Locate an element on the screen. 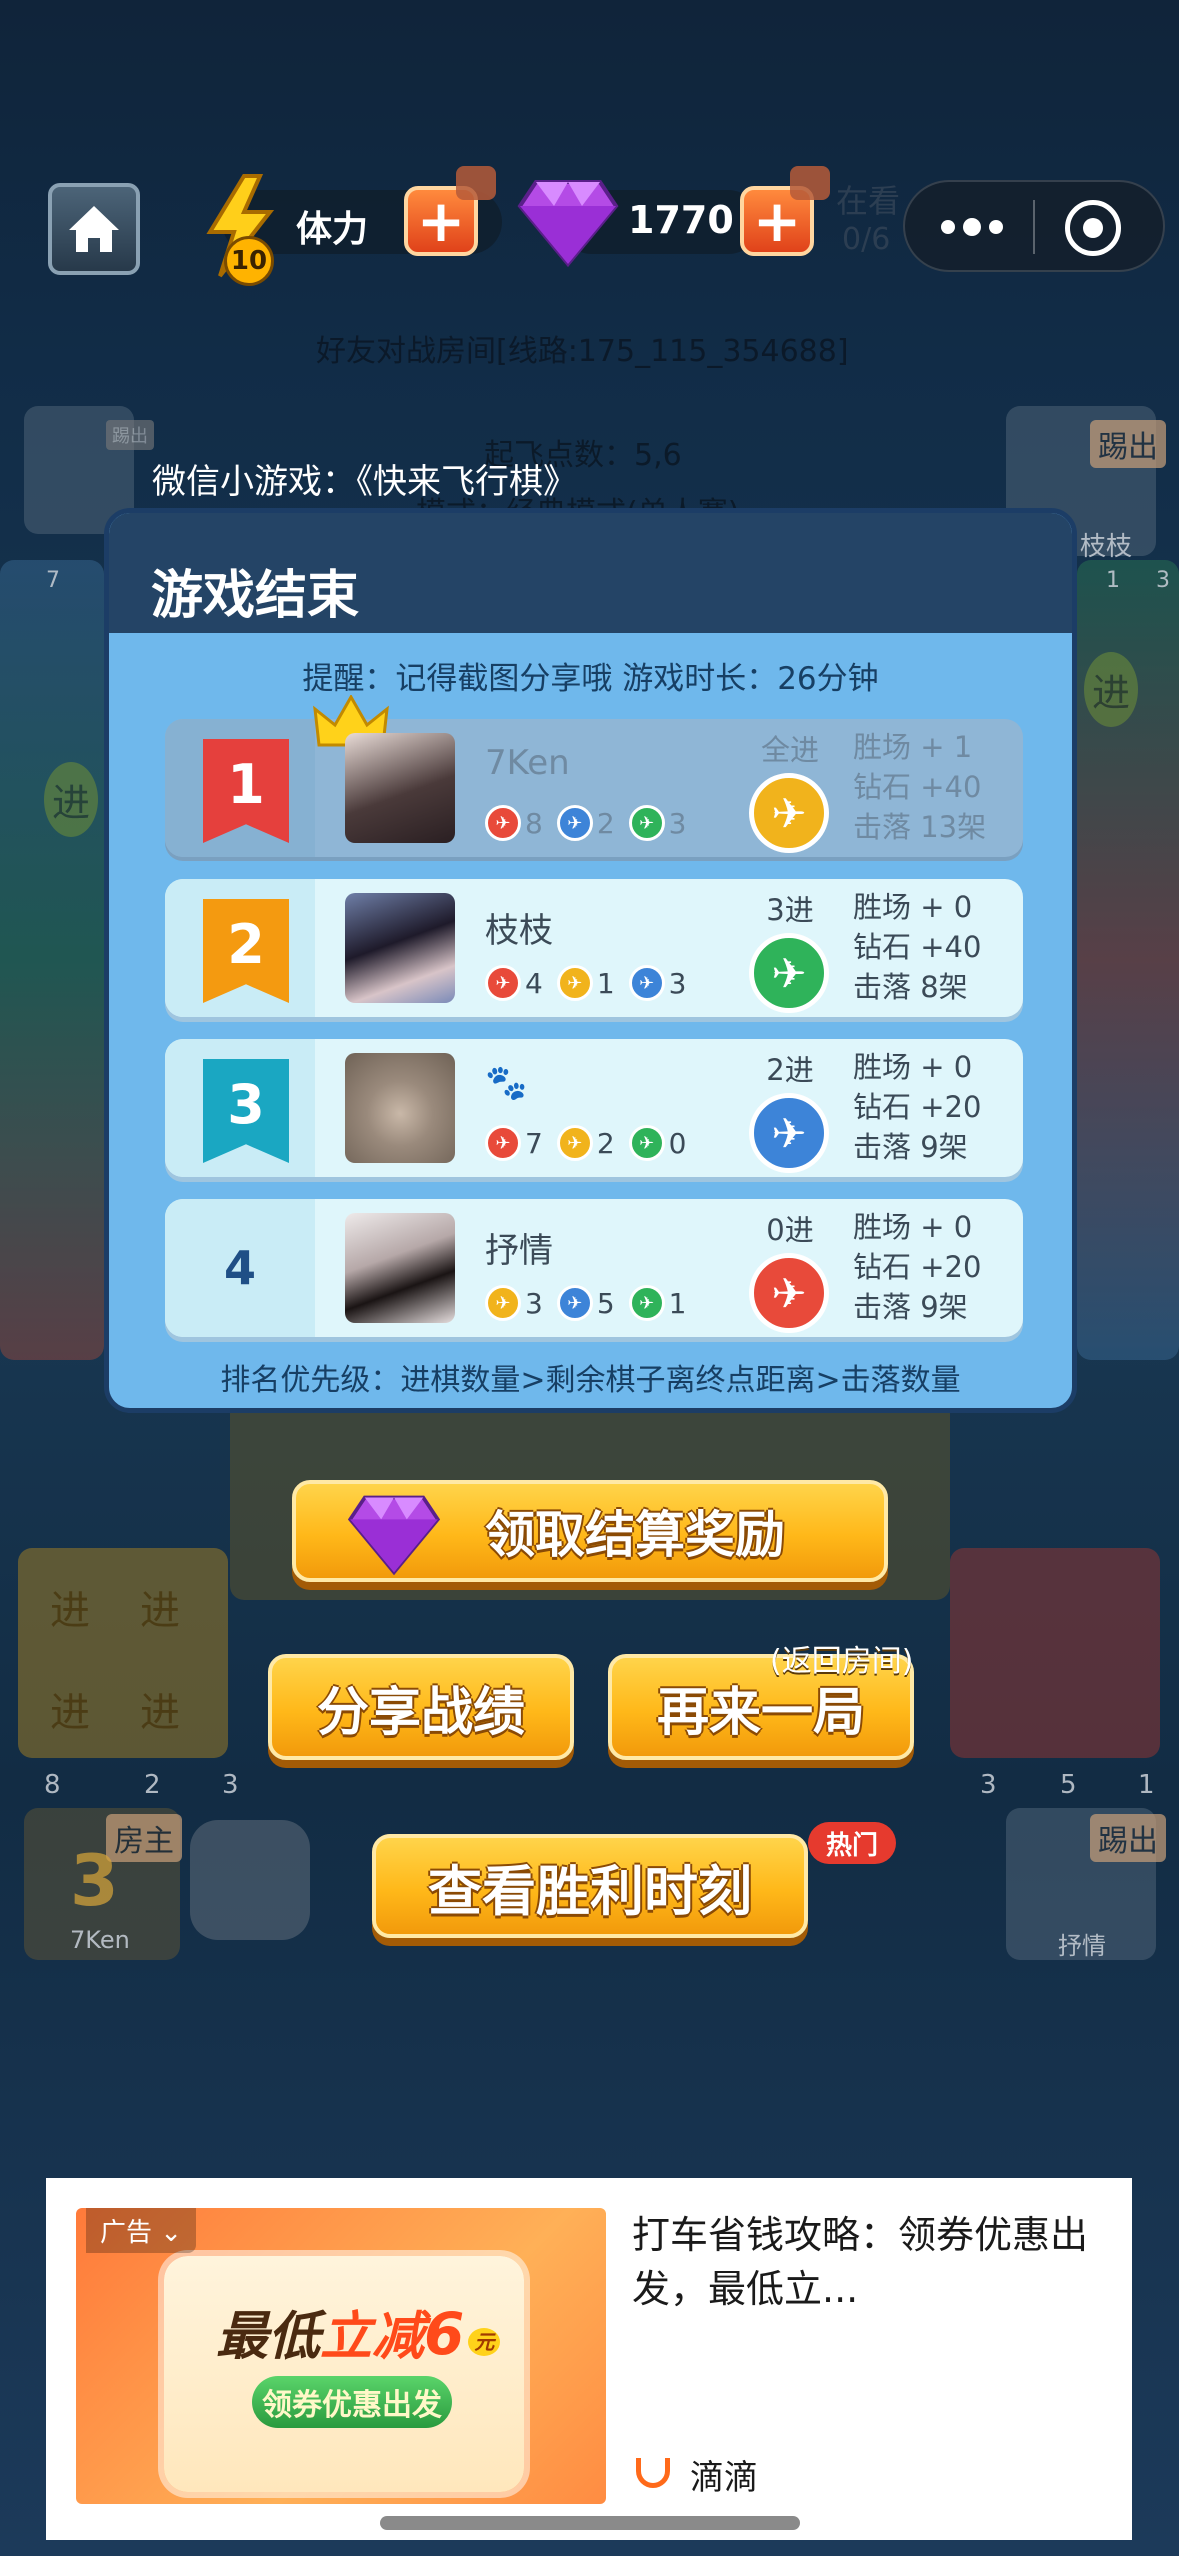 The image size is (1179, 2556). enter-cell-yellow-4: 进 is located at coordinates (160, 1713).